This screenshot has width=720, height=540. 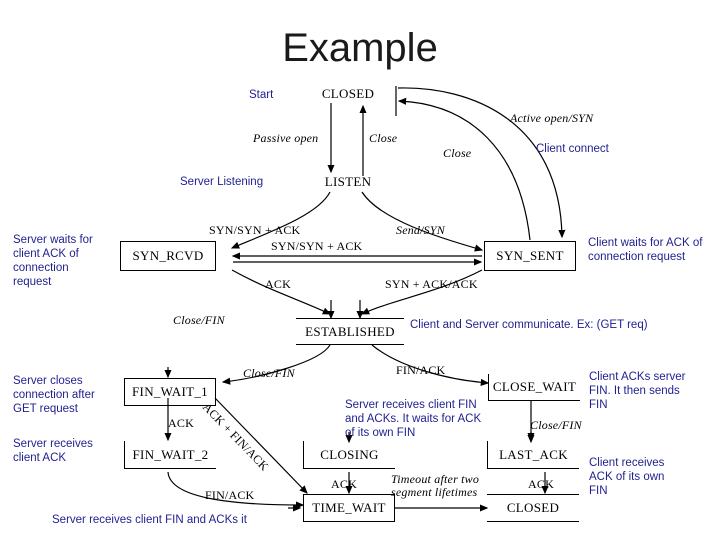 What do you see at coordinates (530, 256) in the screenshot?
I see `state-syn-sent: SYN_SENT` at bounding box center [530, 256].